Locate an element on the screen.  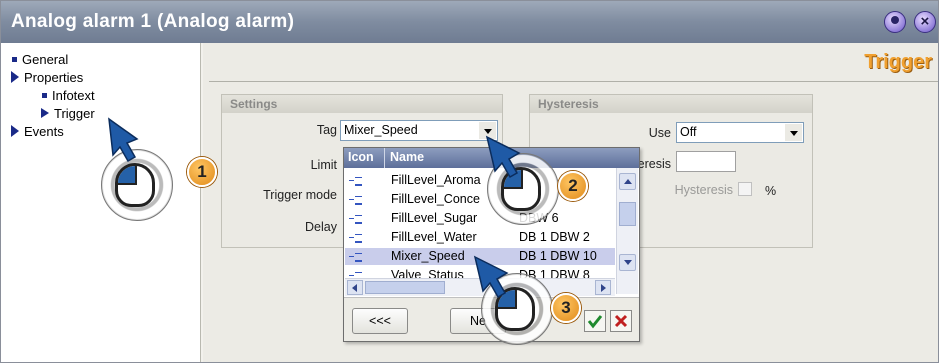
vertical-scrollbar is located at coordinates (627, 231).